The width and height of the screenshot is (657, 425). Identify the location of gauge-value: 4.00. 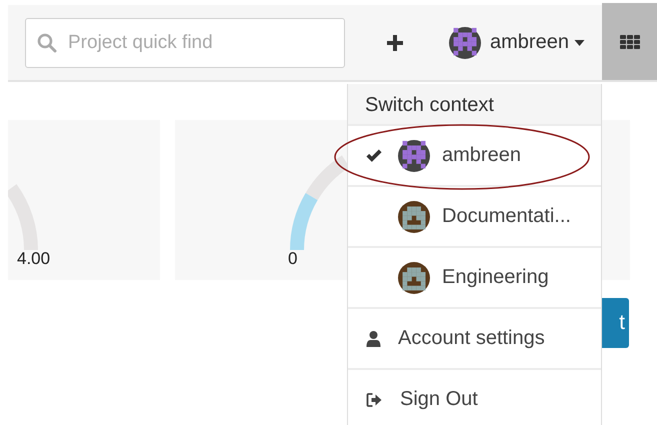
(33, 258).